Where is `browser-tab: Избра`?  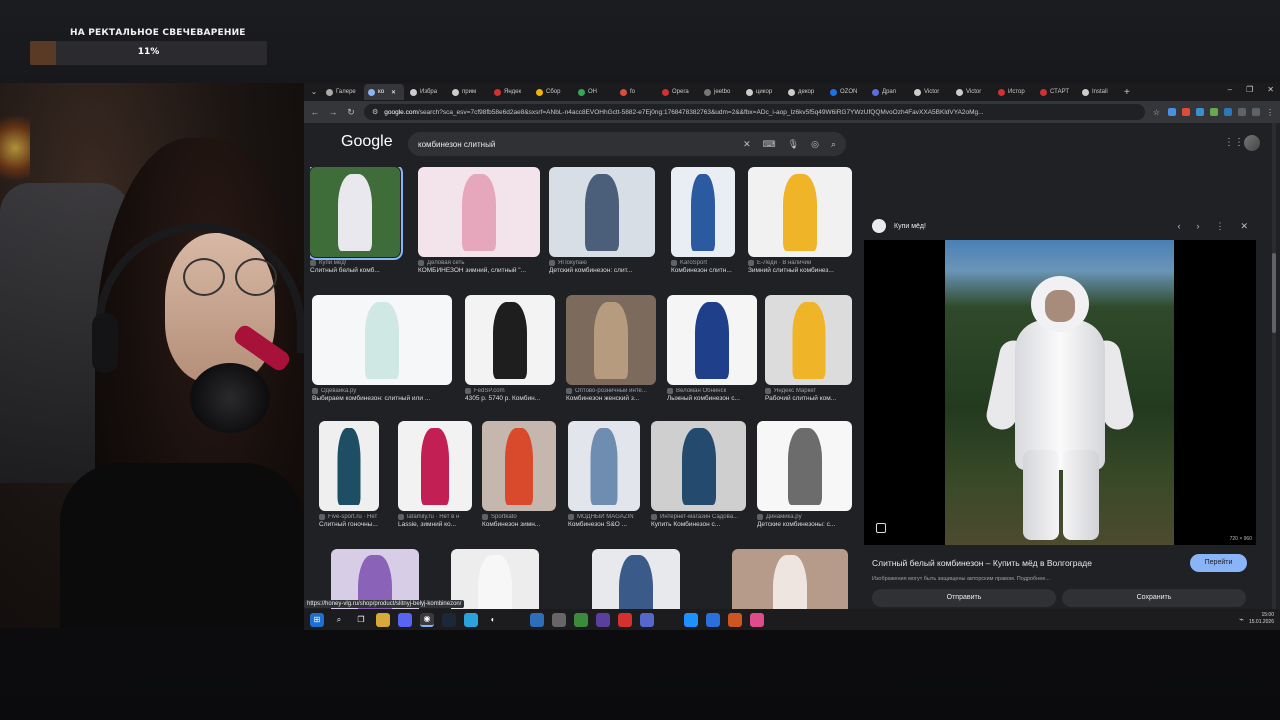
browser-tab: Избра is located at coordinates (426, 92).